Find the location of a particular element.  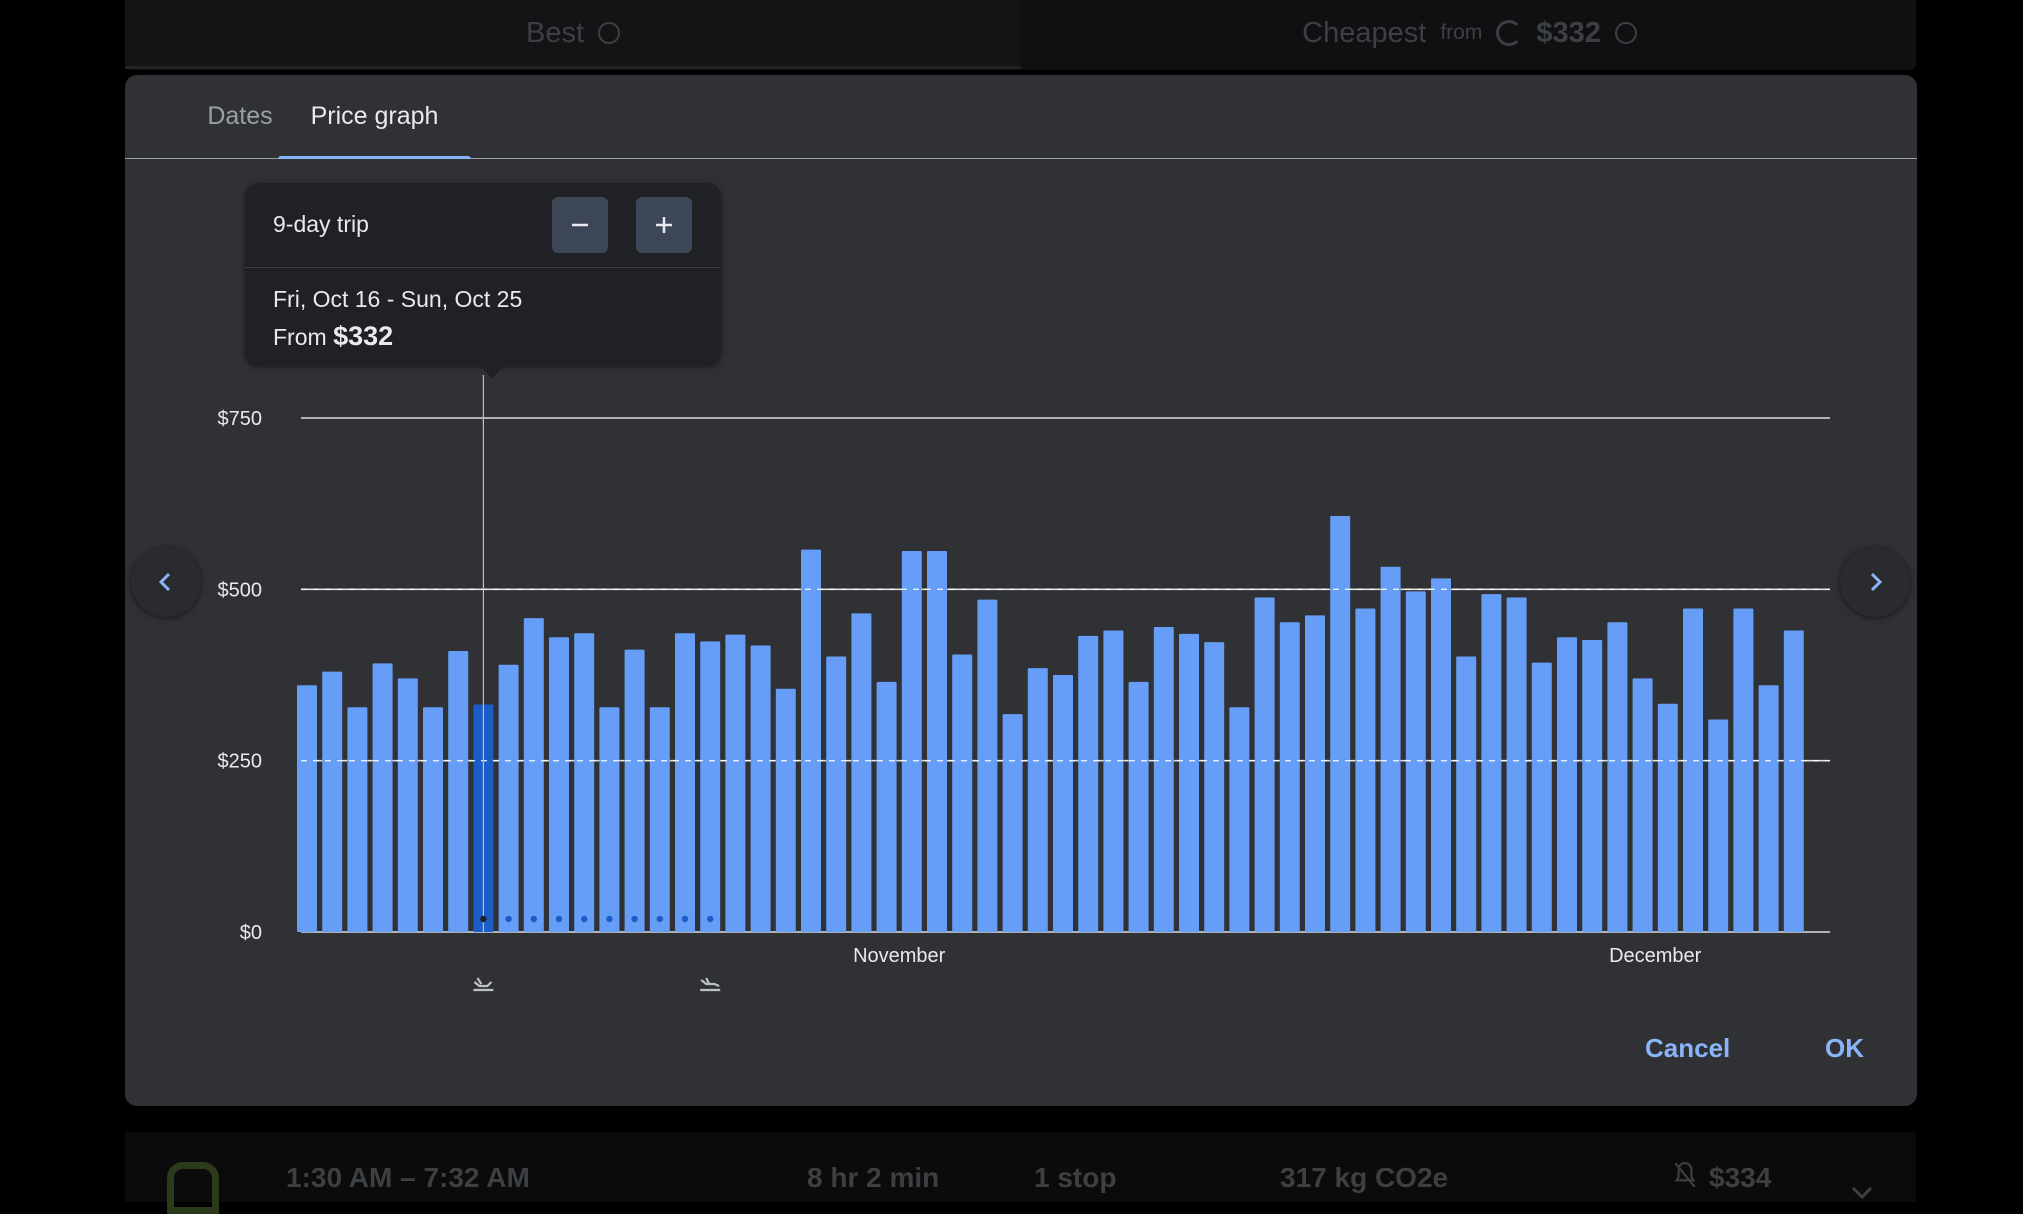

next-dates-button is located at coordinates (1875, 582).